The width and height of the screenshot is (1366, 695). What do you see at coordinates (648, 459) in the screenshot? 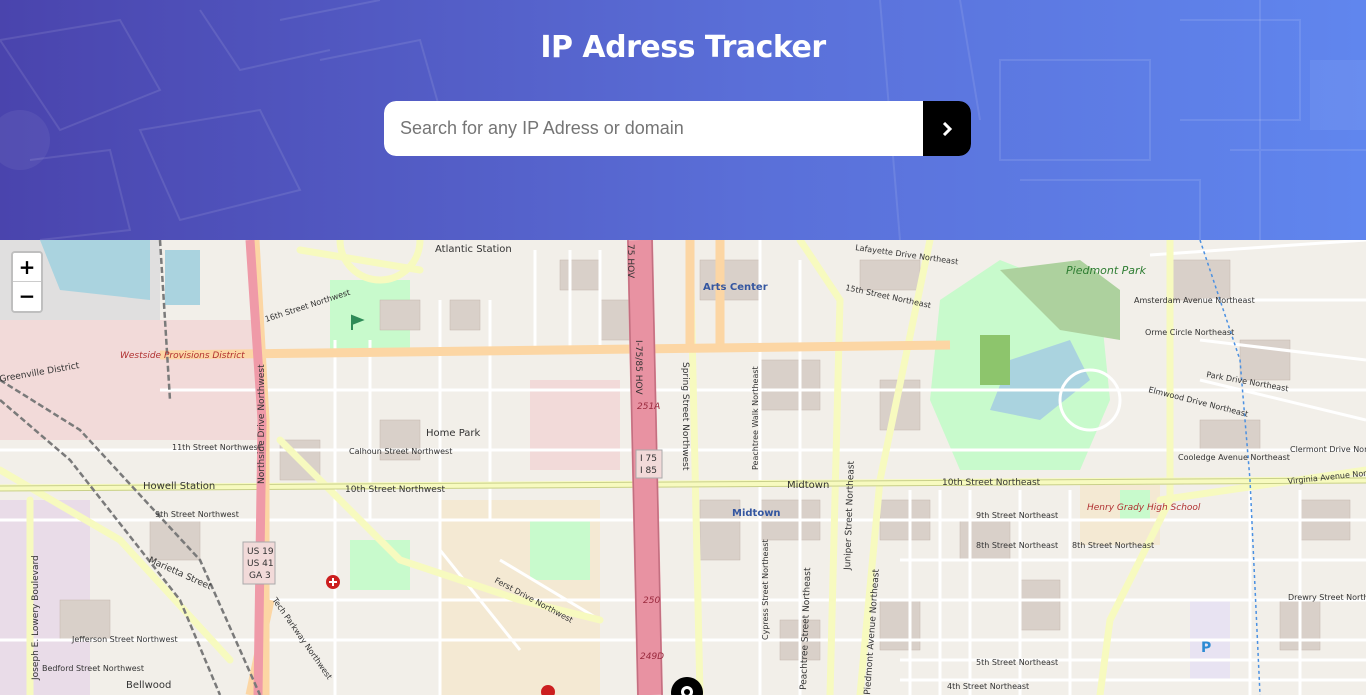
I see `shield-i75: I 75` at bounding box center [648, 459].